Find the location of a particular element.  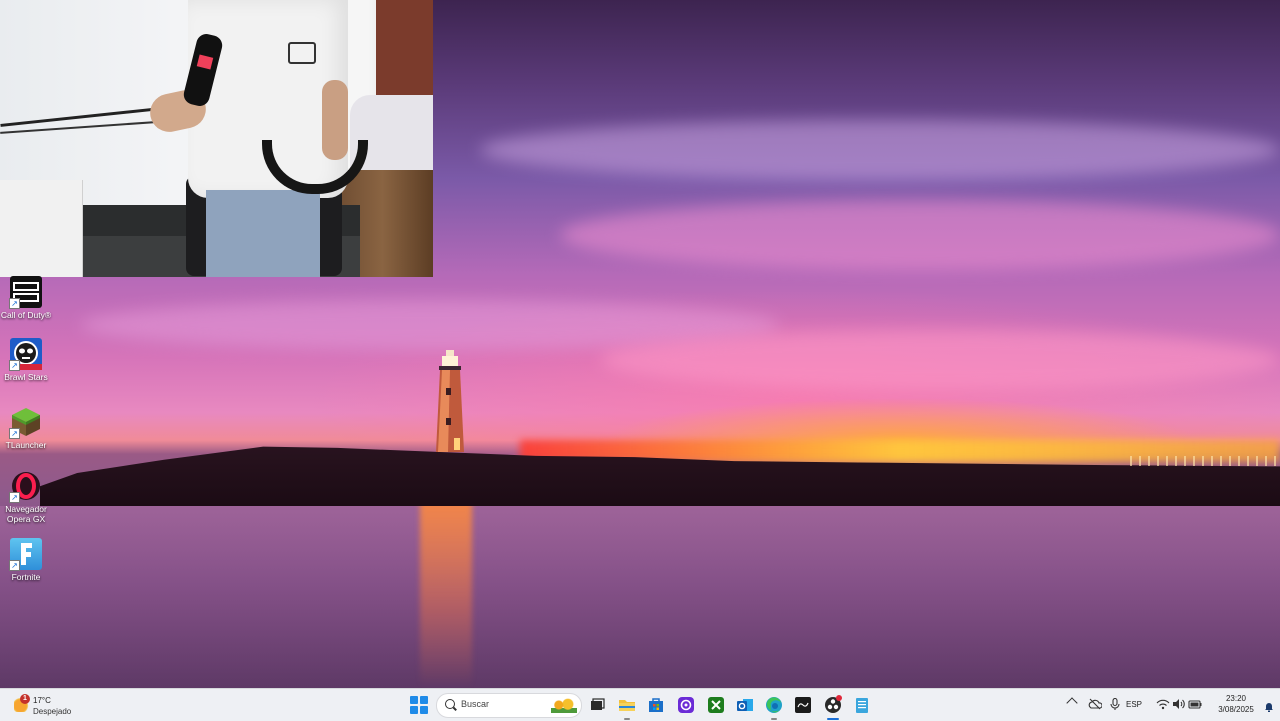

weather-badge: 1 is located at coordinates (25, 699).